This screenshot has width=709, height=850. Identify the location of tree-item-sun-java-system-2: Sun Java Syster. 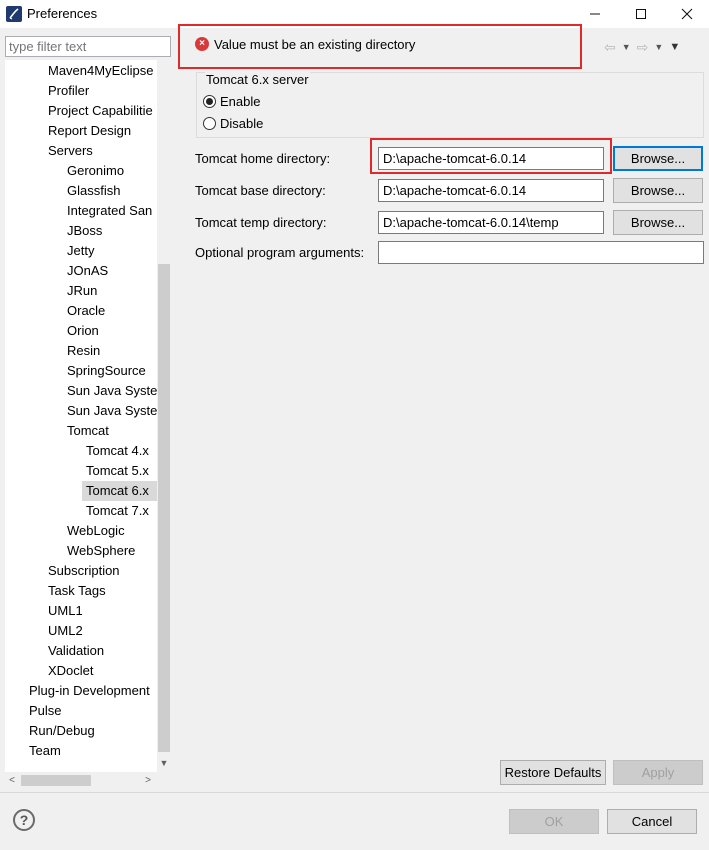
(111, 411).